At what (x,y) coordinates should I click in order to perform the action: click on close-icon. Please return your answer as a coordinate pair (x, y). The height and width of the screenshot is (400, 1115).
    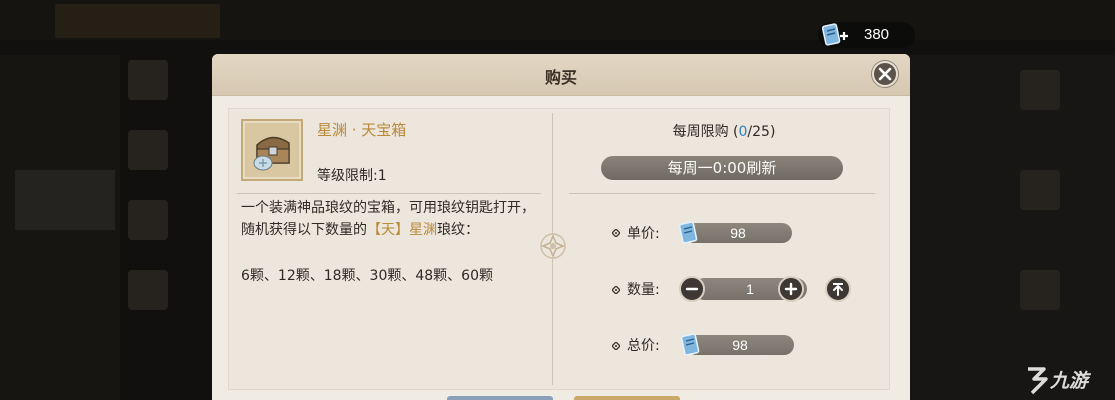
    Looking at the image, I should click on (885, 74).